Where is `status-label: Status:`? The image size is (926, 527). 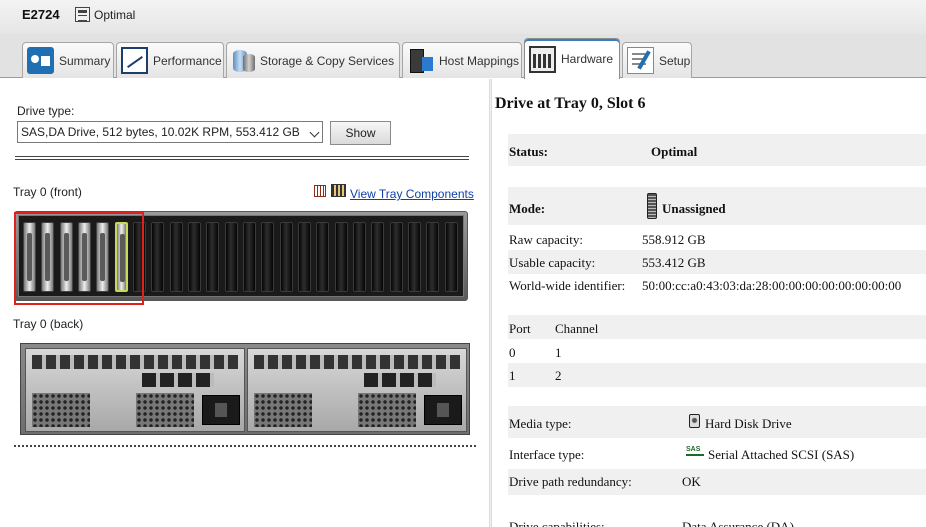 status-label: Status: is located at coordinates (529, 151).